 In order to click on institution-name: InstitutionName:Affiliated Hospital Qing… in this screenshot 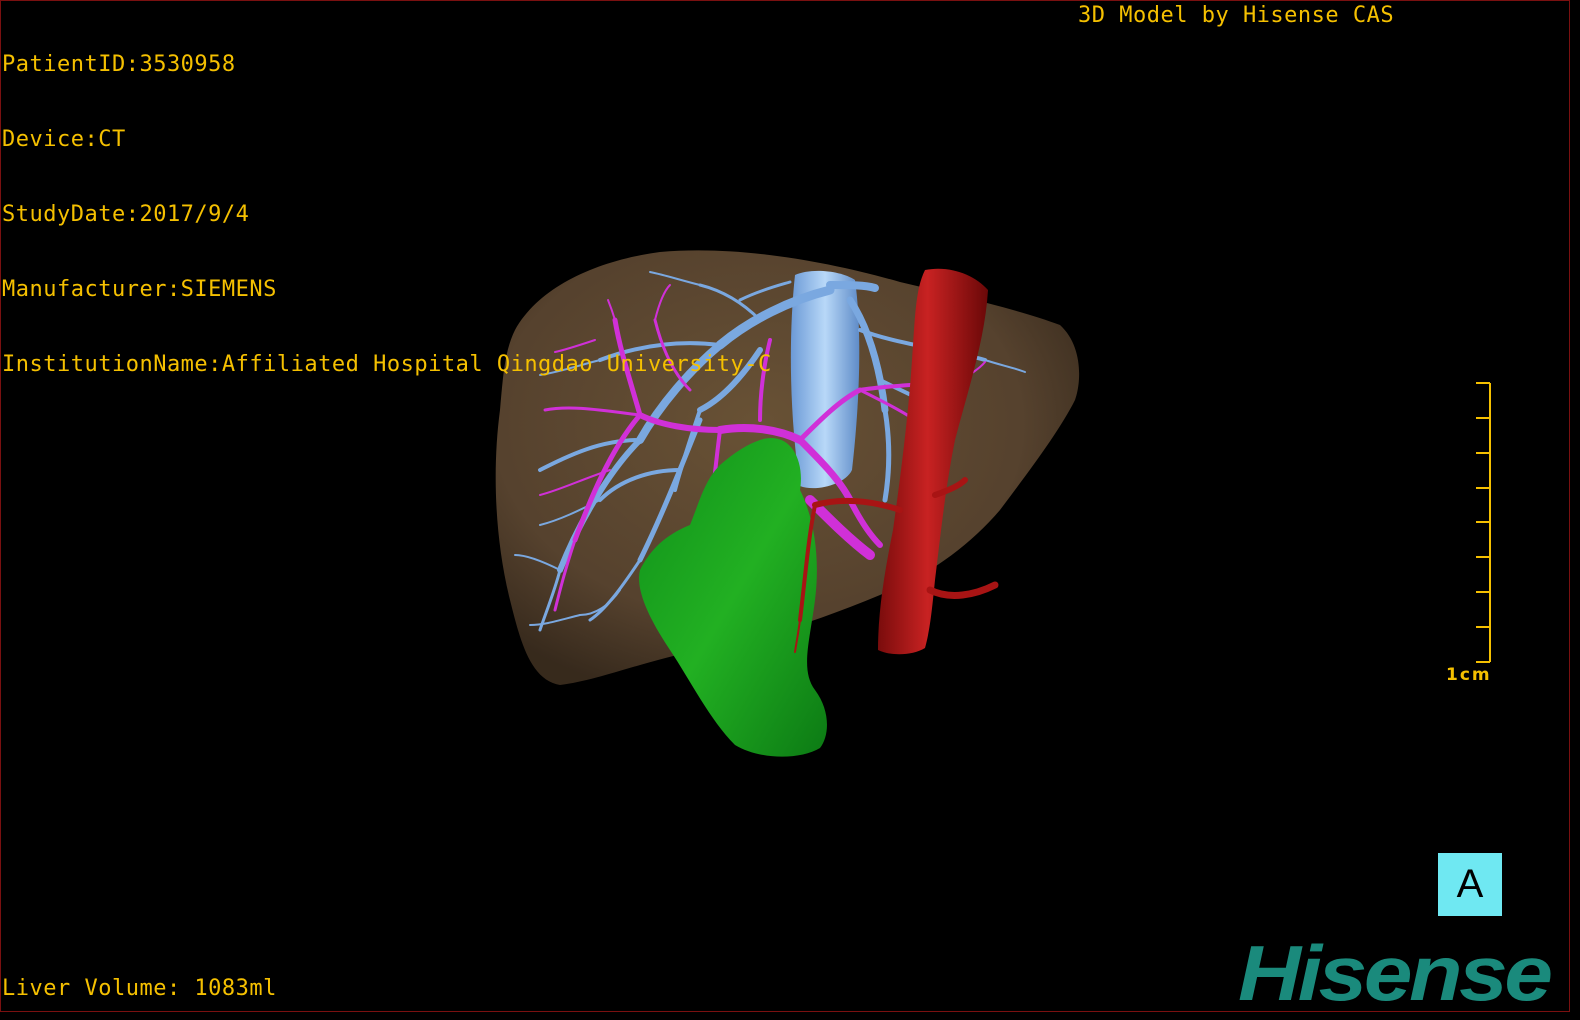, I will do `click(387, 364)`.